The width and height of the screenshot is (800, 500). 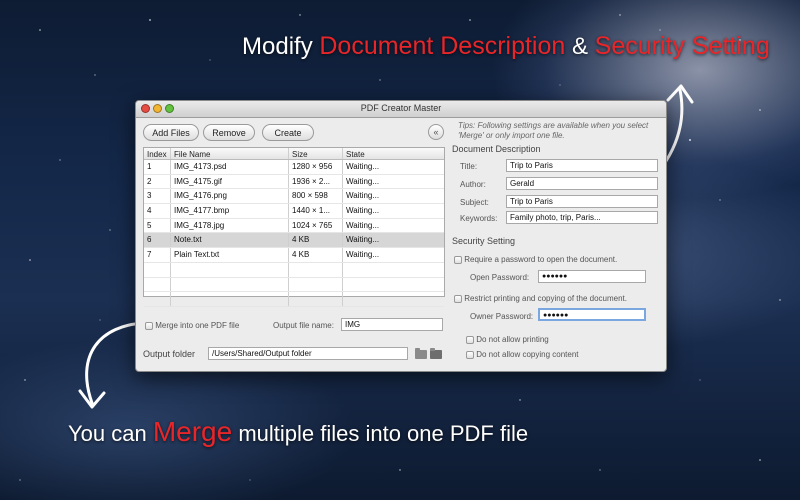 What do you see at coordinates (230, 196) in the screenshot?
I see `cell-file-name: IMG_4176.png` at bounding box center [230, 196].